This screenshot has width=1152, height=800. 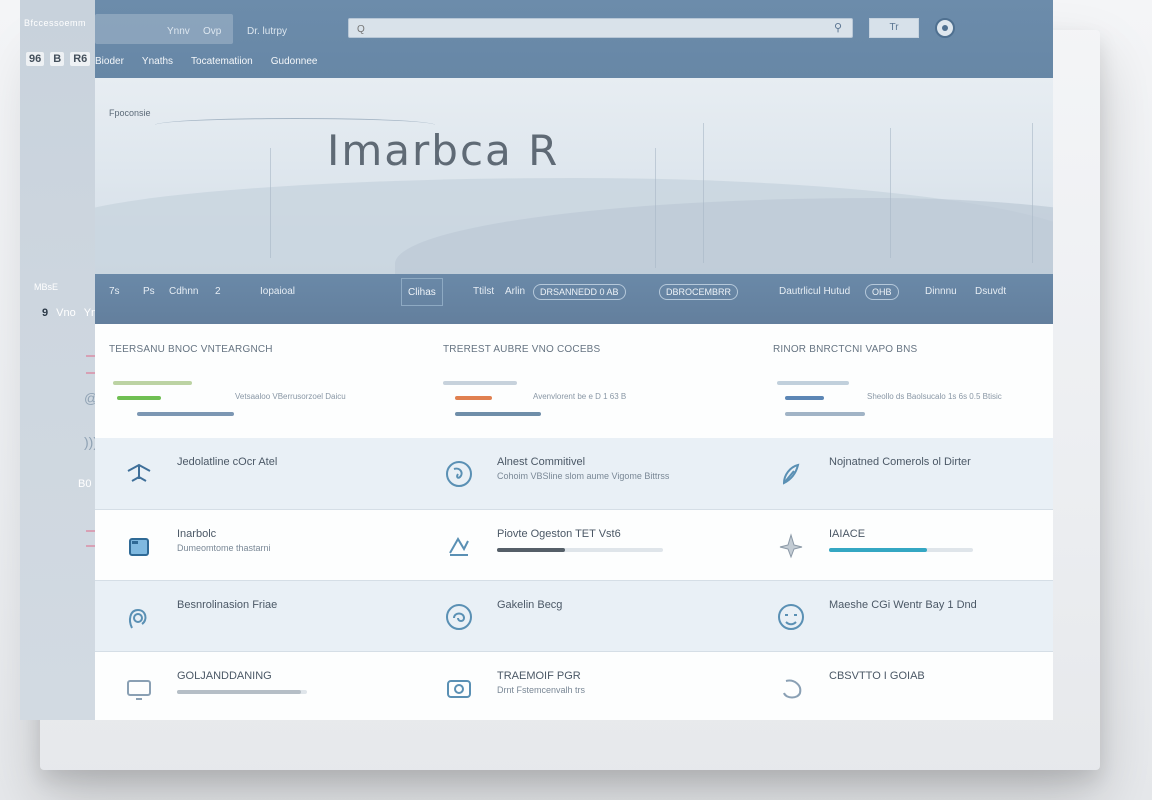 What do you see at coordinates (149, 291) in the screenshot?
I see `toolbar-item: Ps` at bounding box center [149, 291].